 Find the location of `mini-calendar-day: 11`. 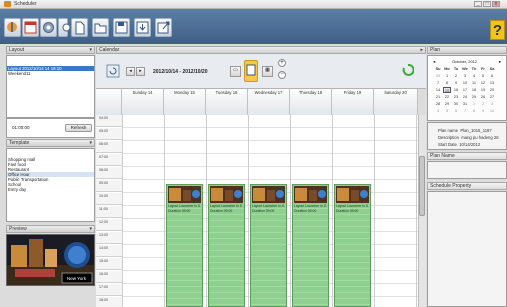

mini-calendar-day: 11 is located at coordinates (474, 83).